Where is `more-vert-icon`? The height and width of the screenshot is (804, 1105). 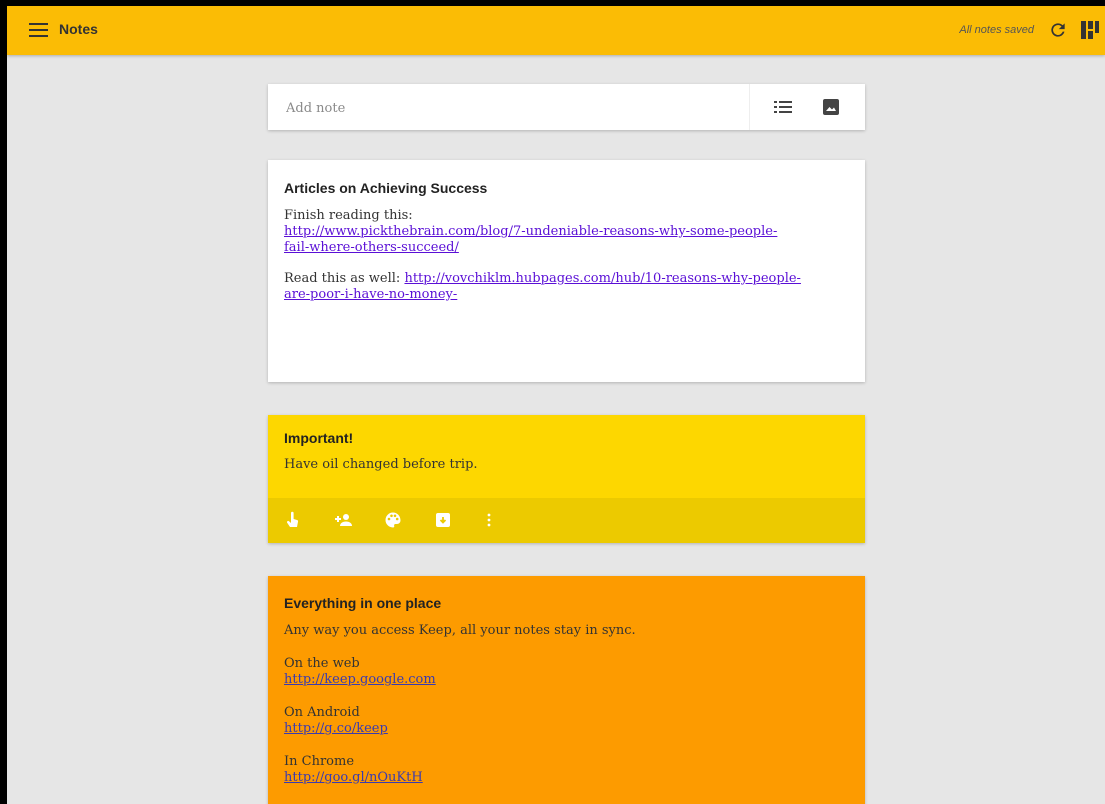 more-vert-icon is located at coordinates (495, 520).